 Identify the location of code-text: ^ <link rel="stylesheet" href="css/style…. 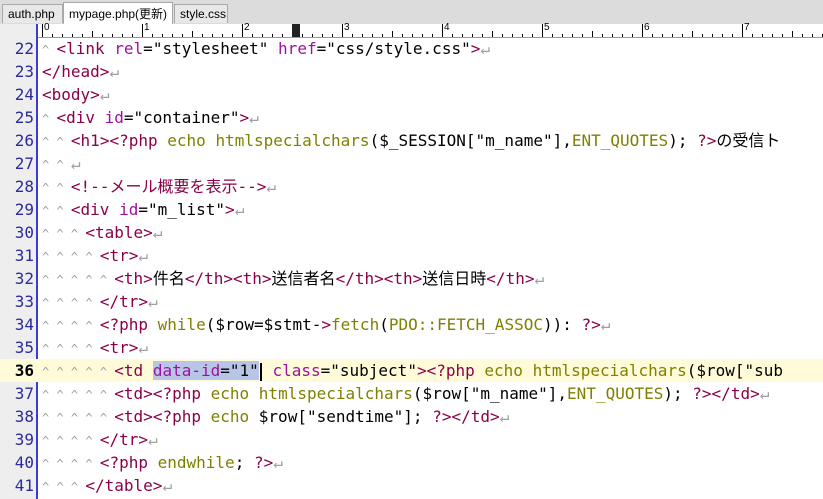
(266, 49).